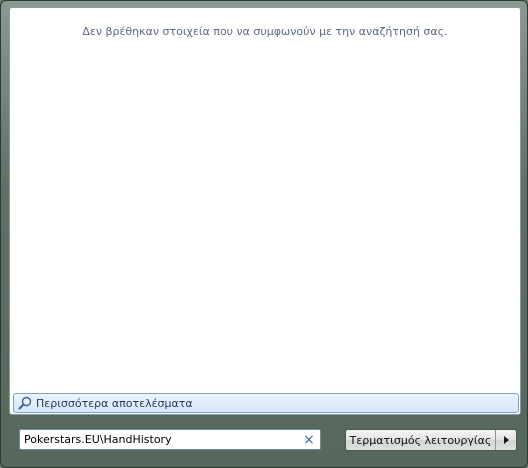  What do you see at coordinates (114, 403) in the screenshot?
I see `more-results-label: Περισσότερα αποτελέσματα` at bounding box center [114, 403].